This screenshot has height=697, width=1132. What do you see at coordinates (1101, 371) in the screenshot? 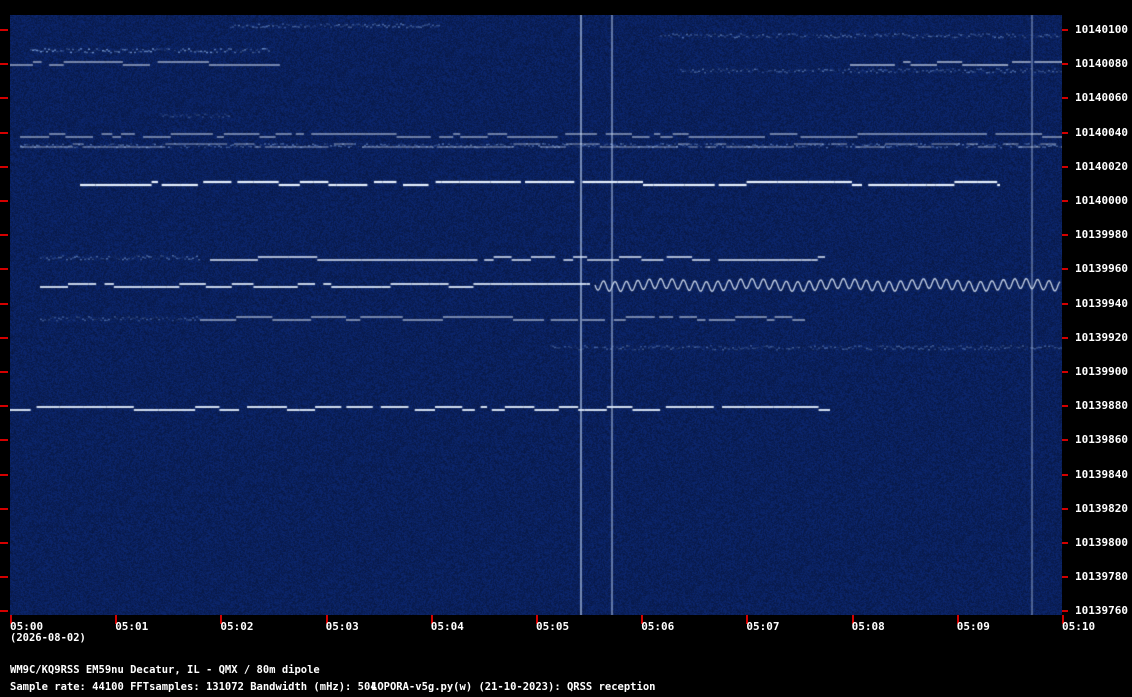
I see `freq-label: 10139900` at bounding box center [1101, 371].